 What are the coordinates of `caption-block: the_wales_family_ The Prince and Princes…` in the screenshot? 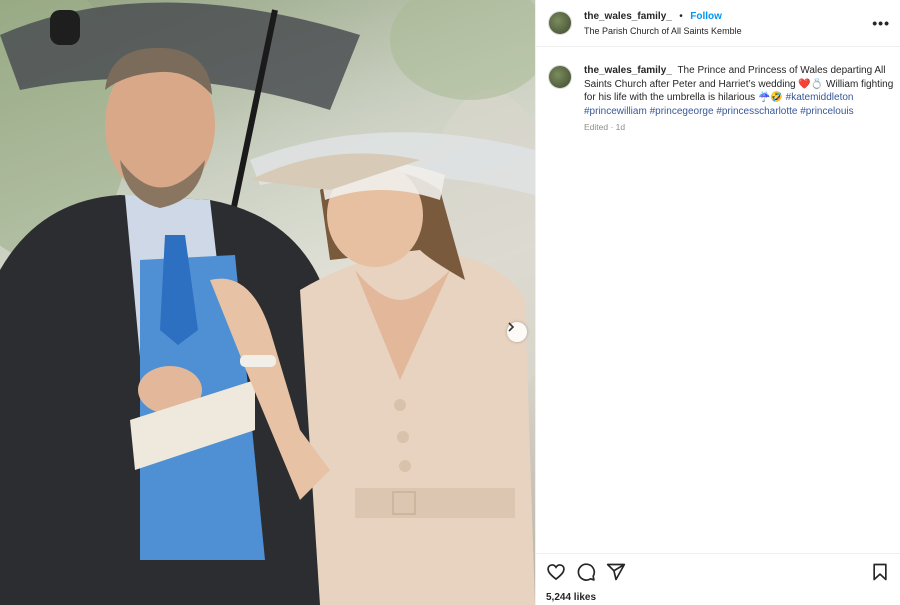 It's located at (739, 98).